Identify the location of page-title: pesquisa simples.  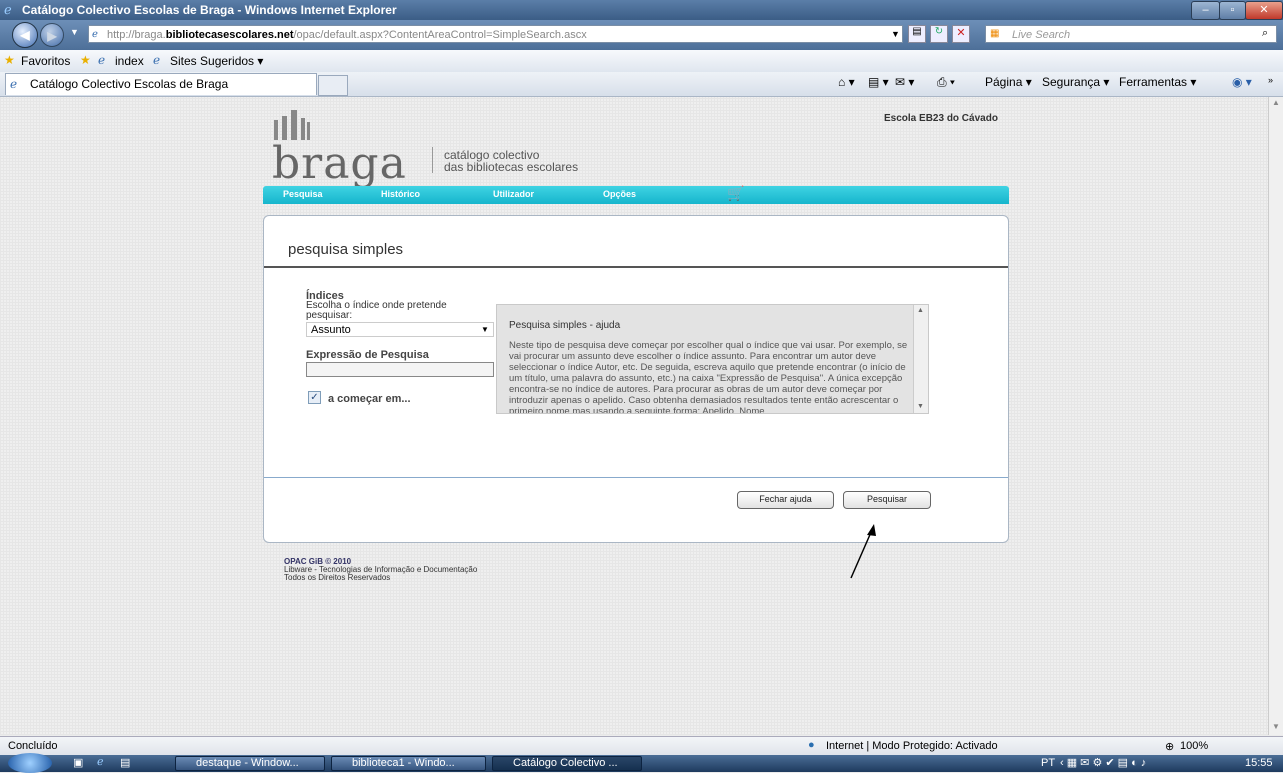
(346, 249).